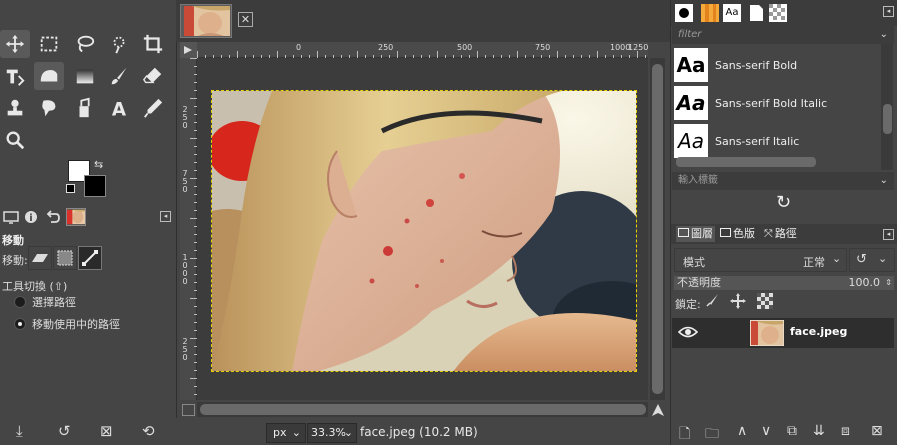 The image size is (897, 445). Describe the element at coordinates (814, 262) in the screenshot. I see `layer-mode-value: 正常` at that location.